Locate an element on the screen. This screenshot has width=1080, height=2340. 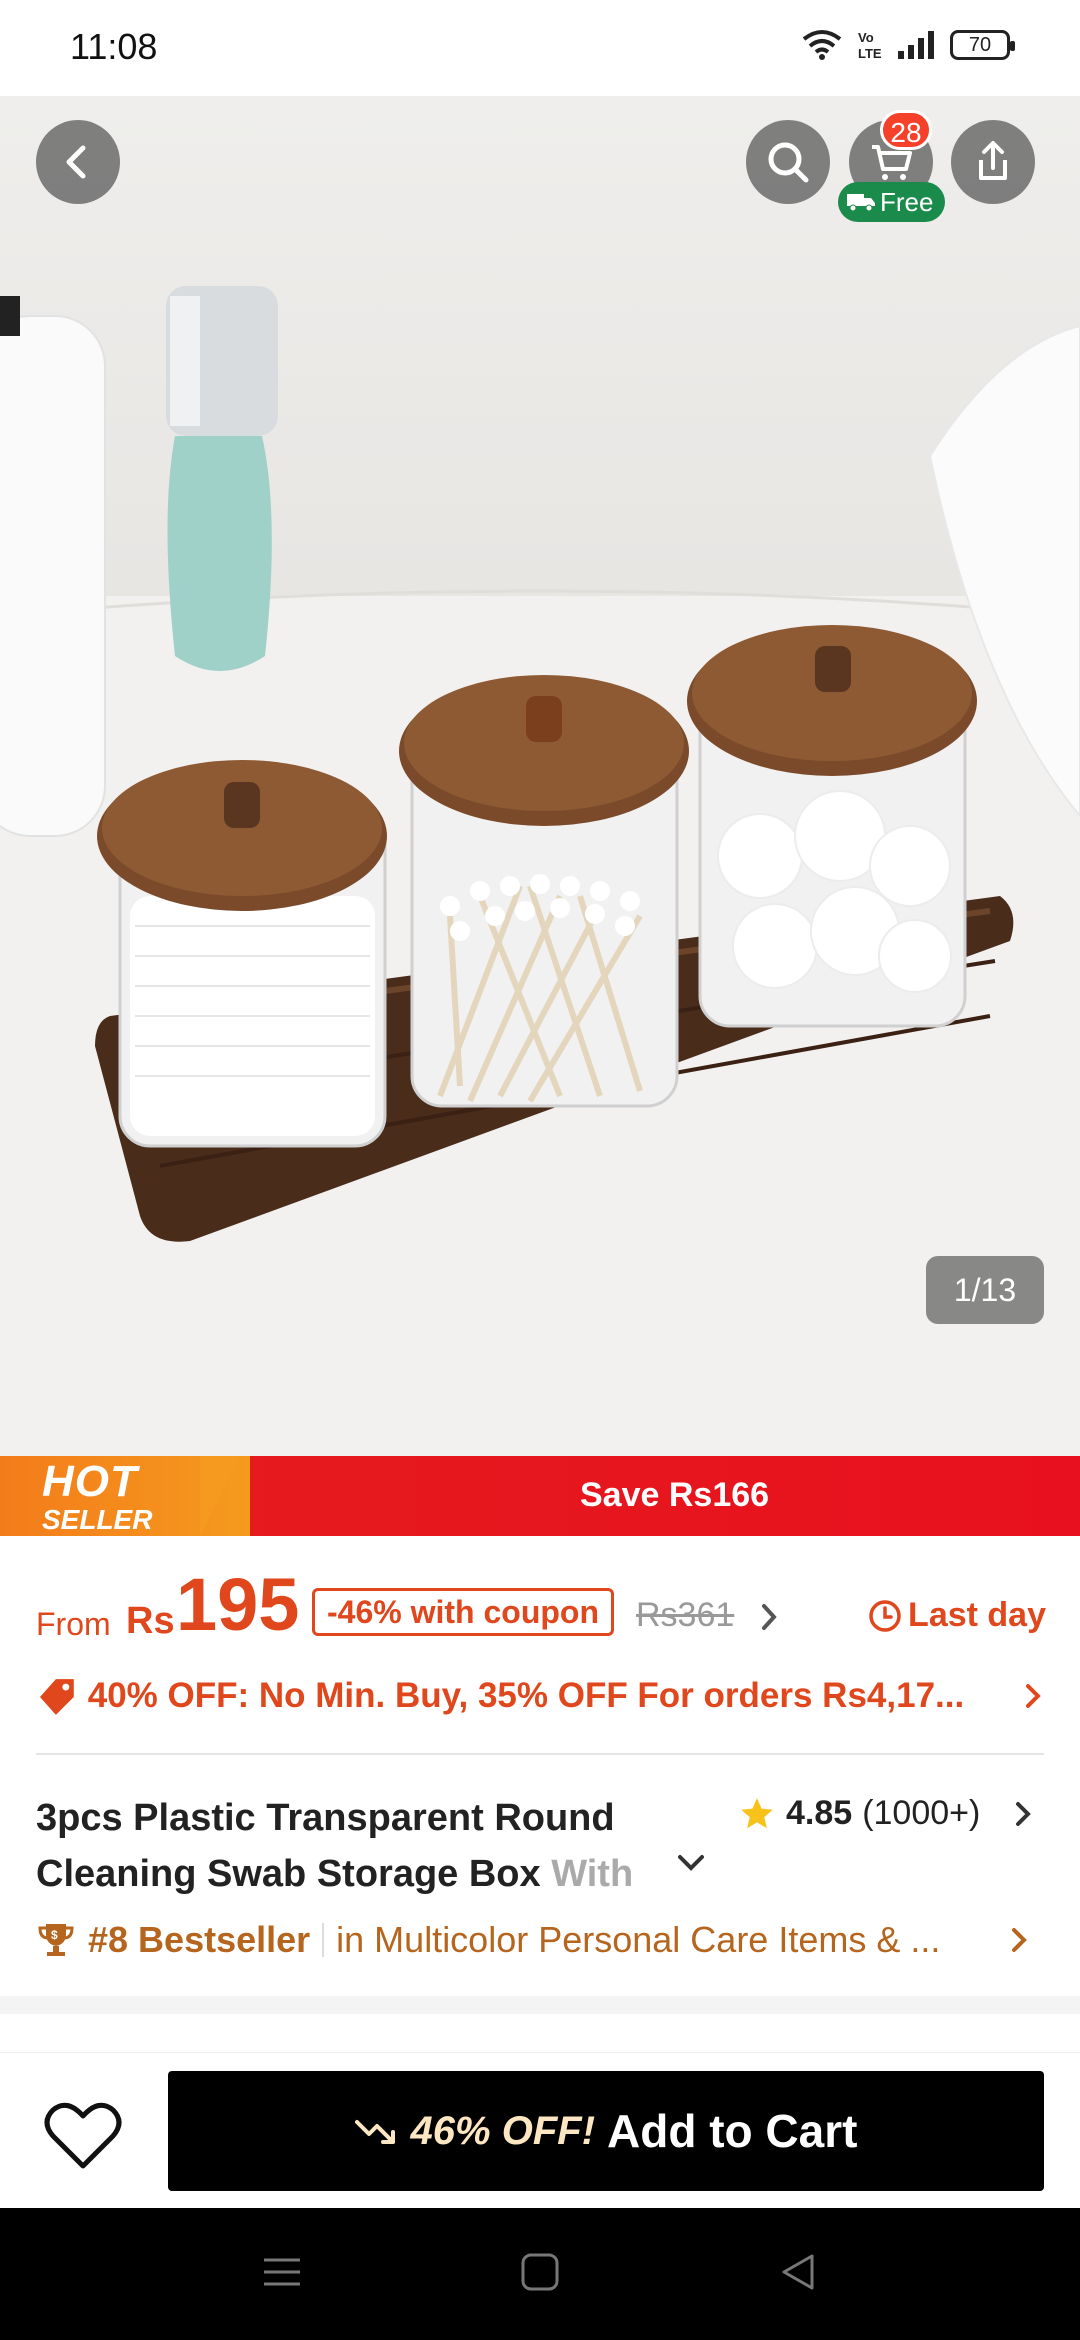
coupon-badge: -46% with coupon is located at coordinates (463, 1612).